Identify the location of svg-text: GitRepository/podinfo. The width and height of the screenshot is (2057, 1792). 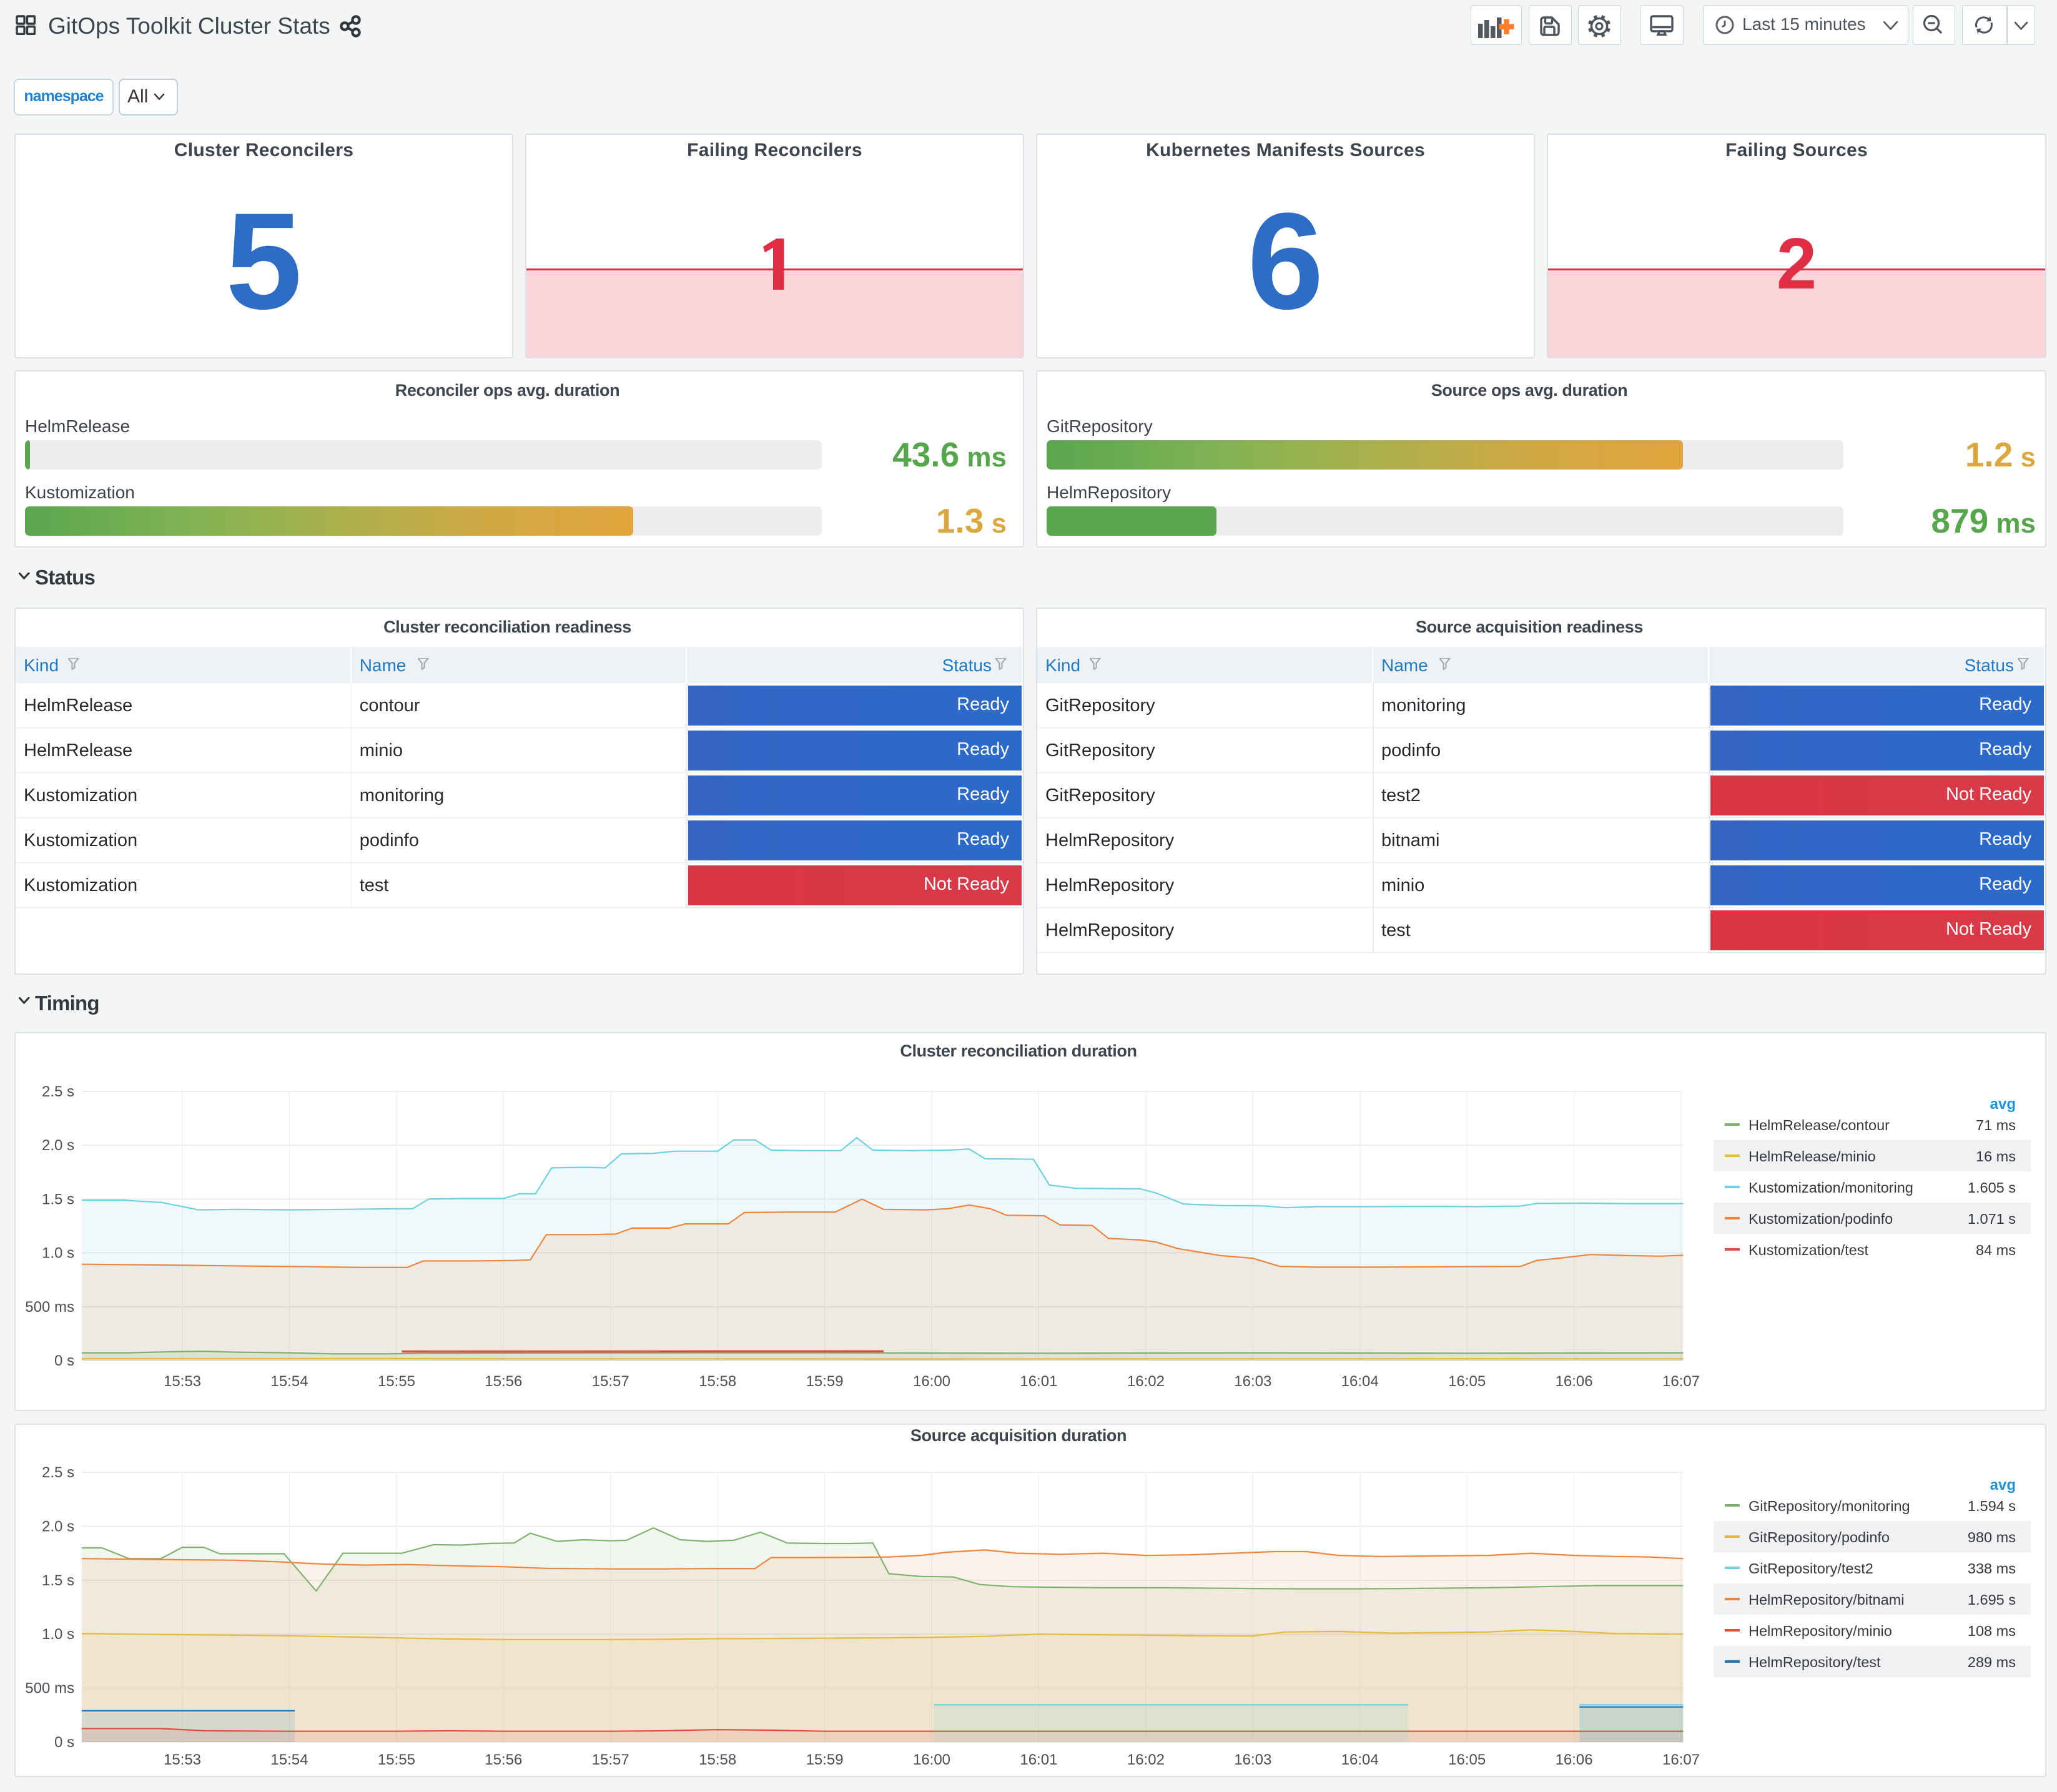
(1820, 1537).